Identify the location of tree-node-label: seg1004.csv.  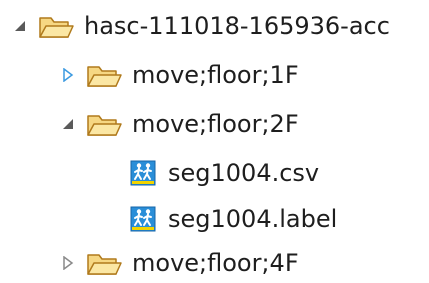
(244, 173).